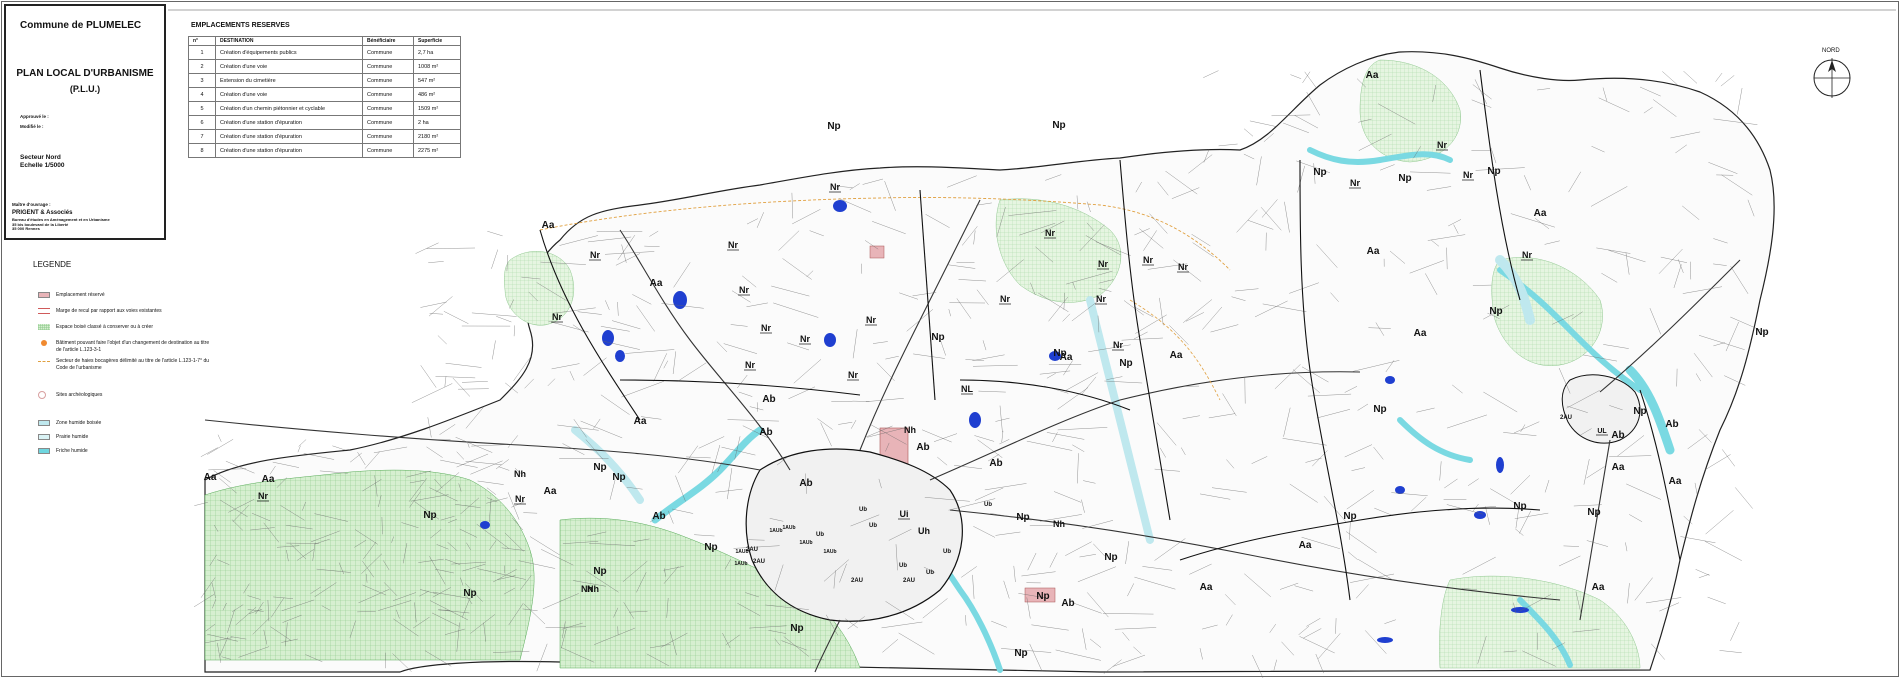 This screenshot has height=678, width=1900. What do you see at coordinates (72, 451) in the screenshot?
I see `legend-label: Friche humide` at bounding box center [72, 451].